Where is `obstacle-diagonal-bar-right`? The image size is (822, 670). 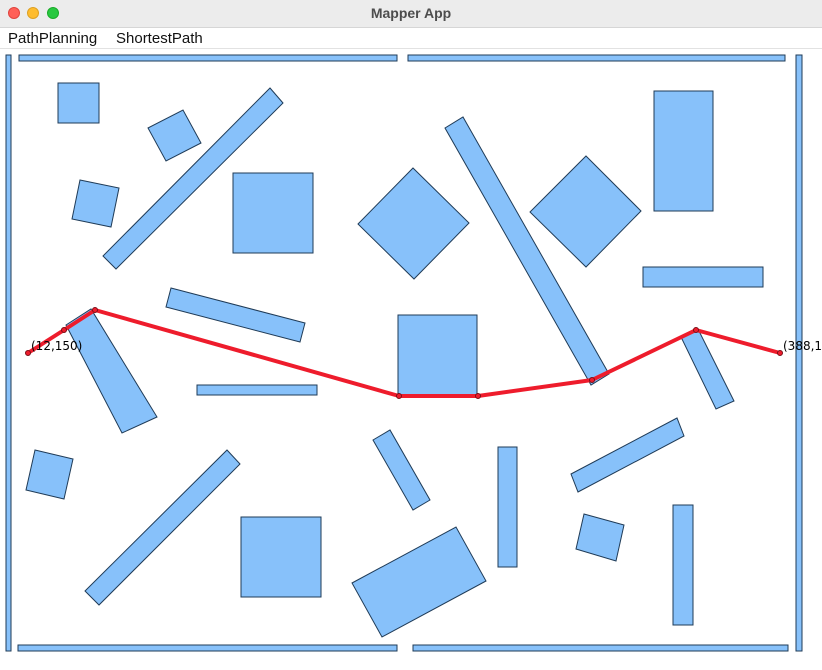
obstacle-diagonal-bar-right is located at coordinates (627, 455).